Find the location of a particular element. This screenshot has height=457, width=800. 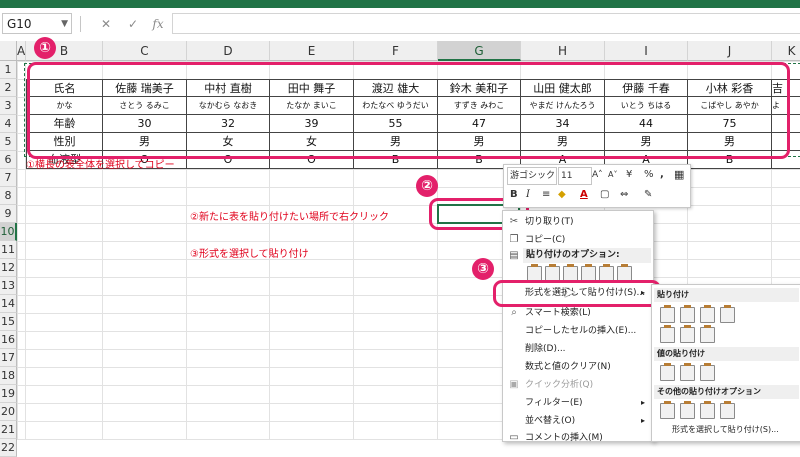

paste-formulas-format-icon is located at coordinates (707, 314).